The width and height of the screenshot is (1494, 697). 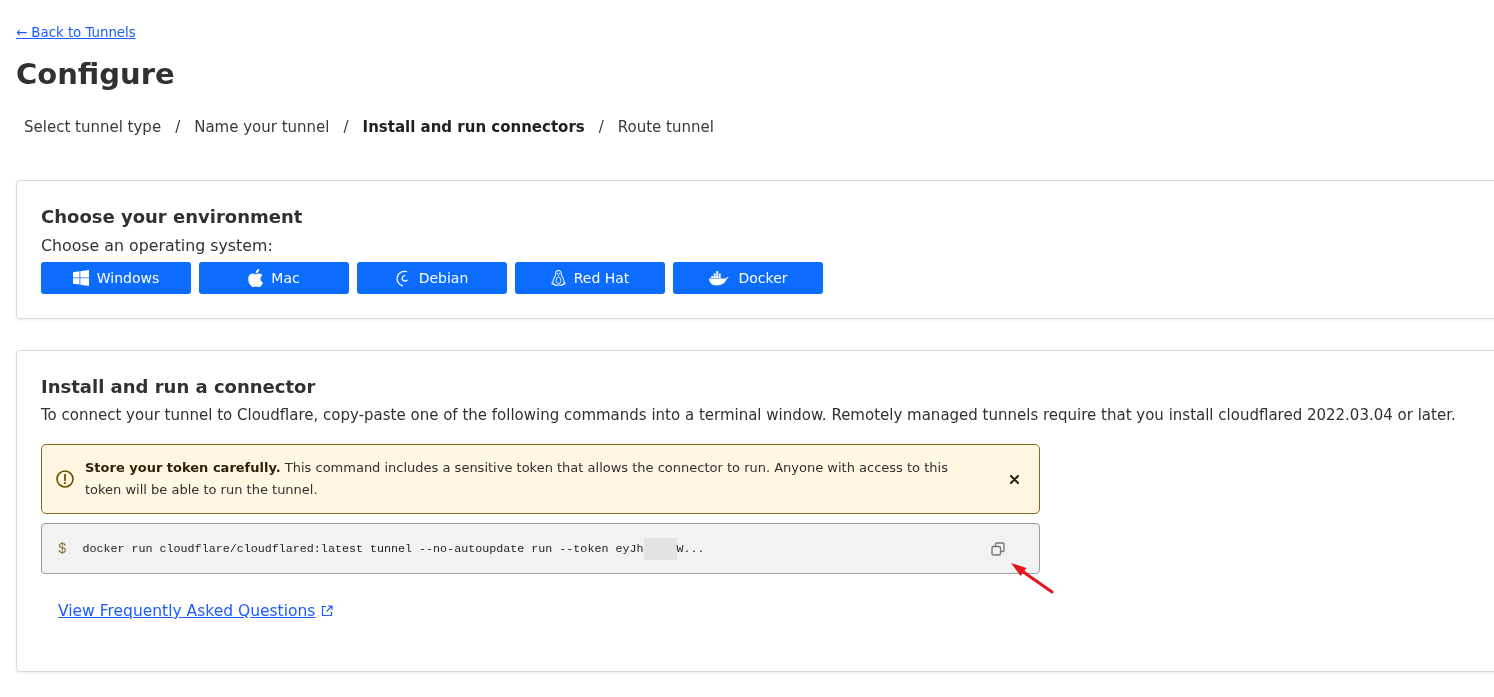 What do you see at coordinates (157, 246) in the screenshot?
I see `os-prompt: Choose an operating system:` at bounding box center [157, 246].